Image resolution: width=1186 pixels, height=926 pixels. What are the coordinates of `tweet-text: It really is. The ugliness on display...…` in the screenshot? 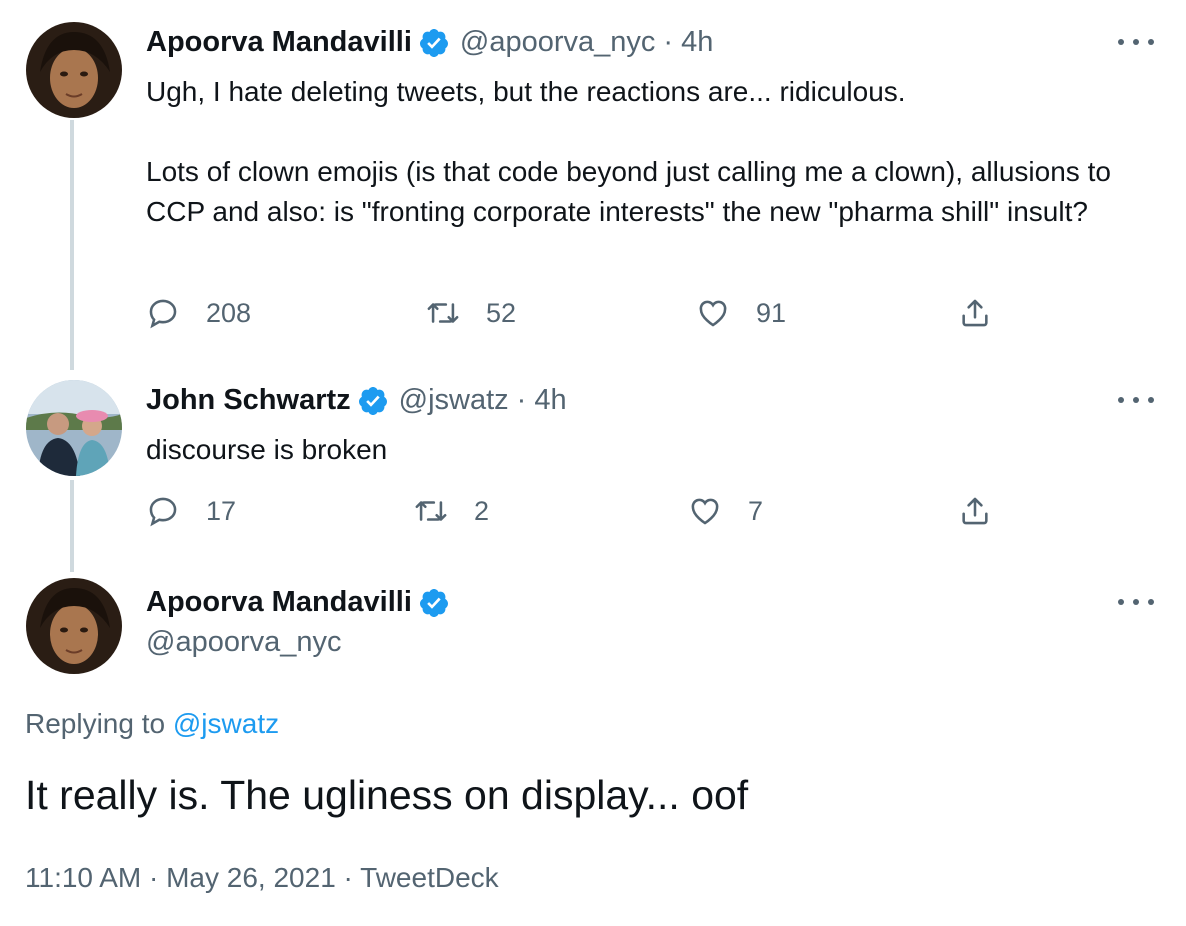 It's located at (387, 795).